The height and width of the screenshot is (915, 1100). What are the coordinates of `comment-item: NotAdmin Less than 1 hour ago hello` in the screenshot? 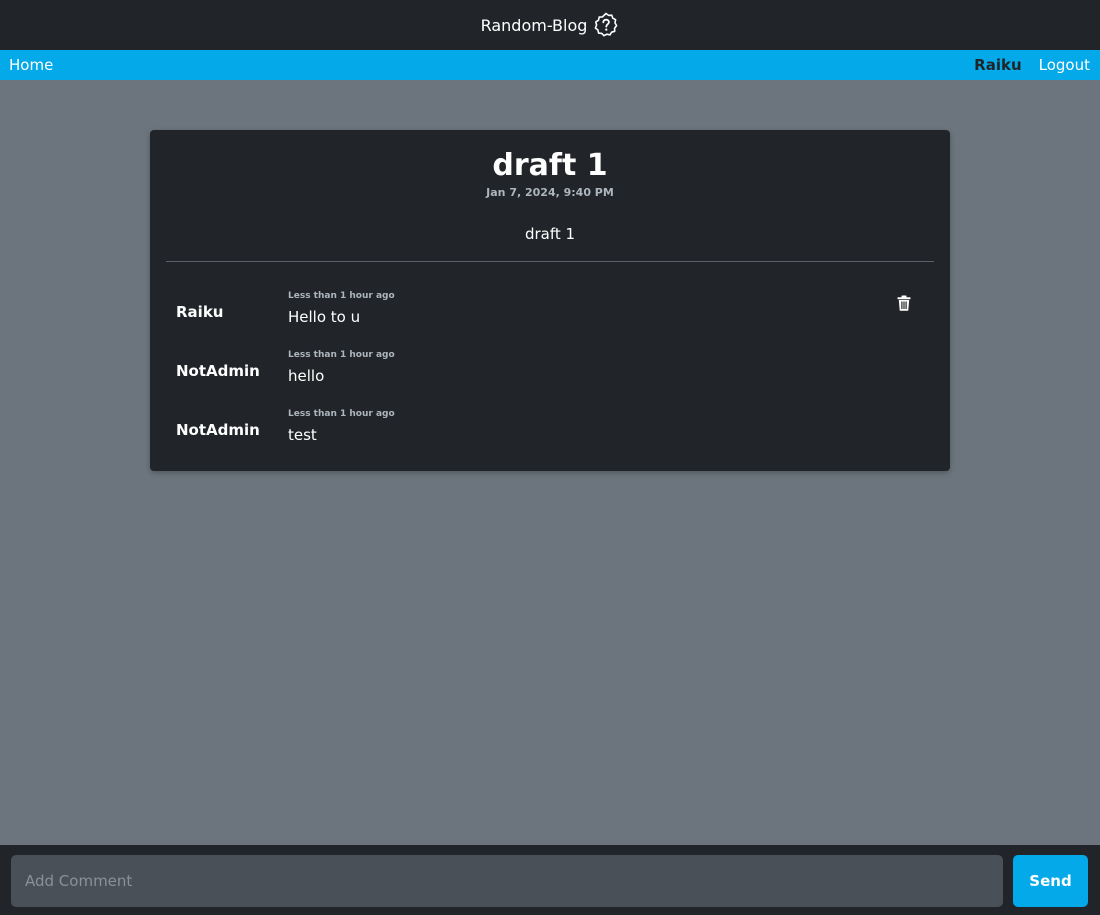 It's located at (550, 375).